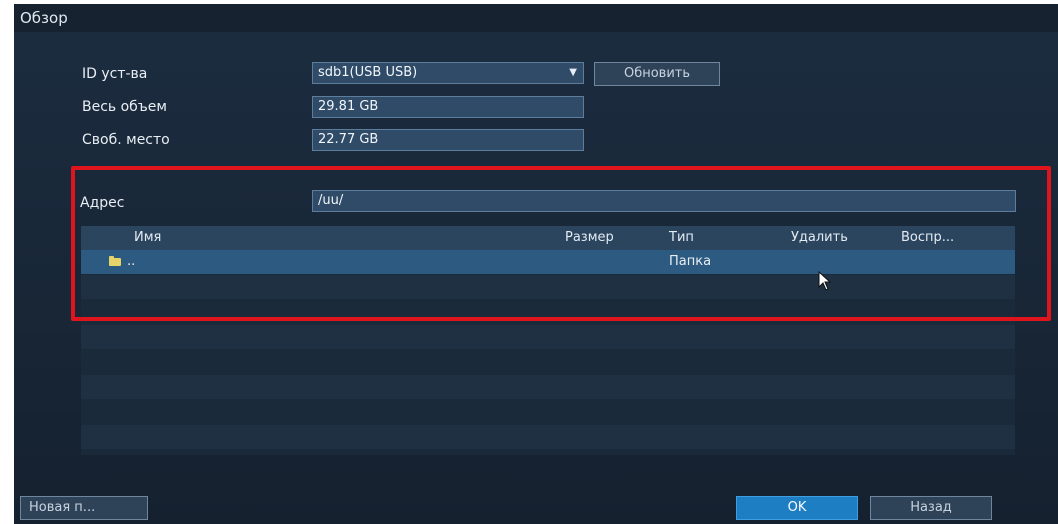  Describe the element at coordinates (825, 281) in the screenshot. I see `mouse-cursor-icon` at that location.